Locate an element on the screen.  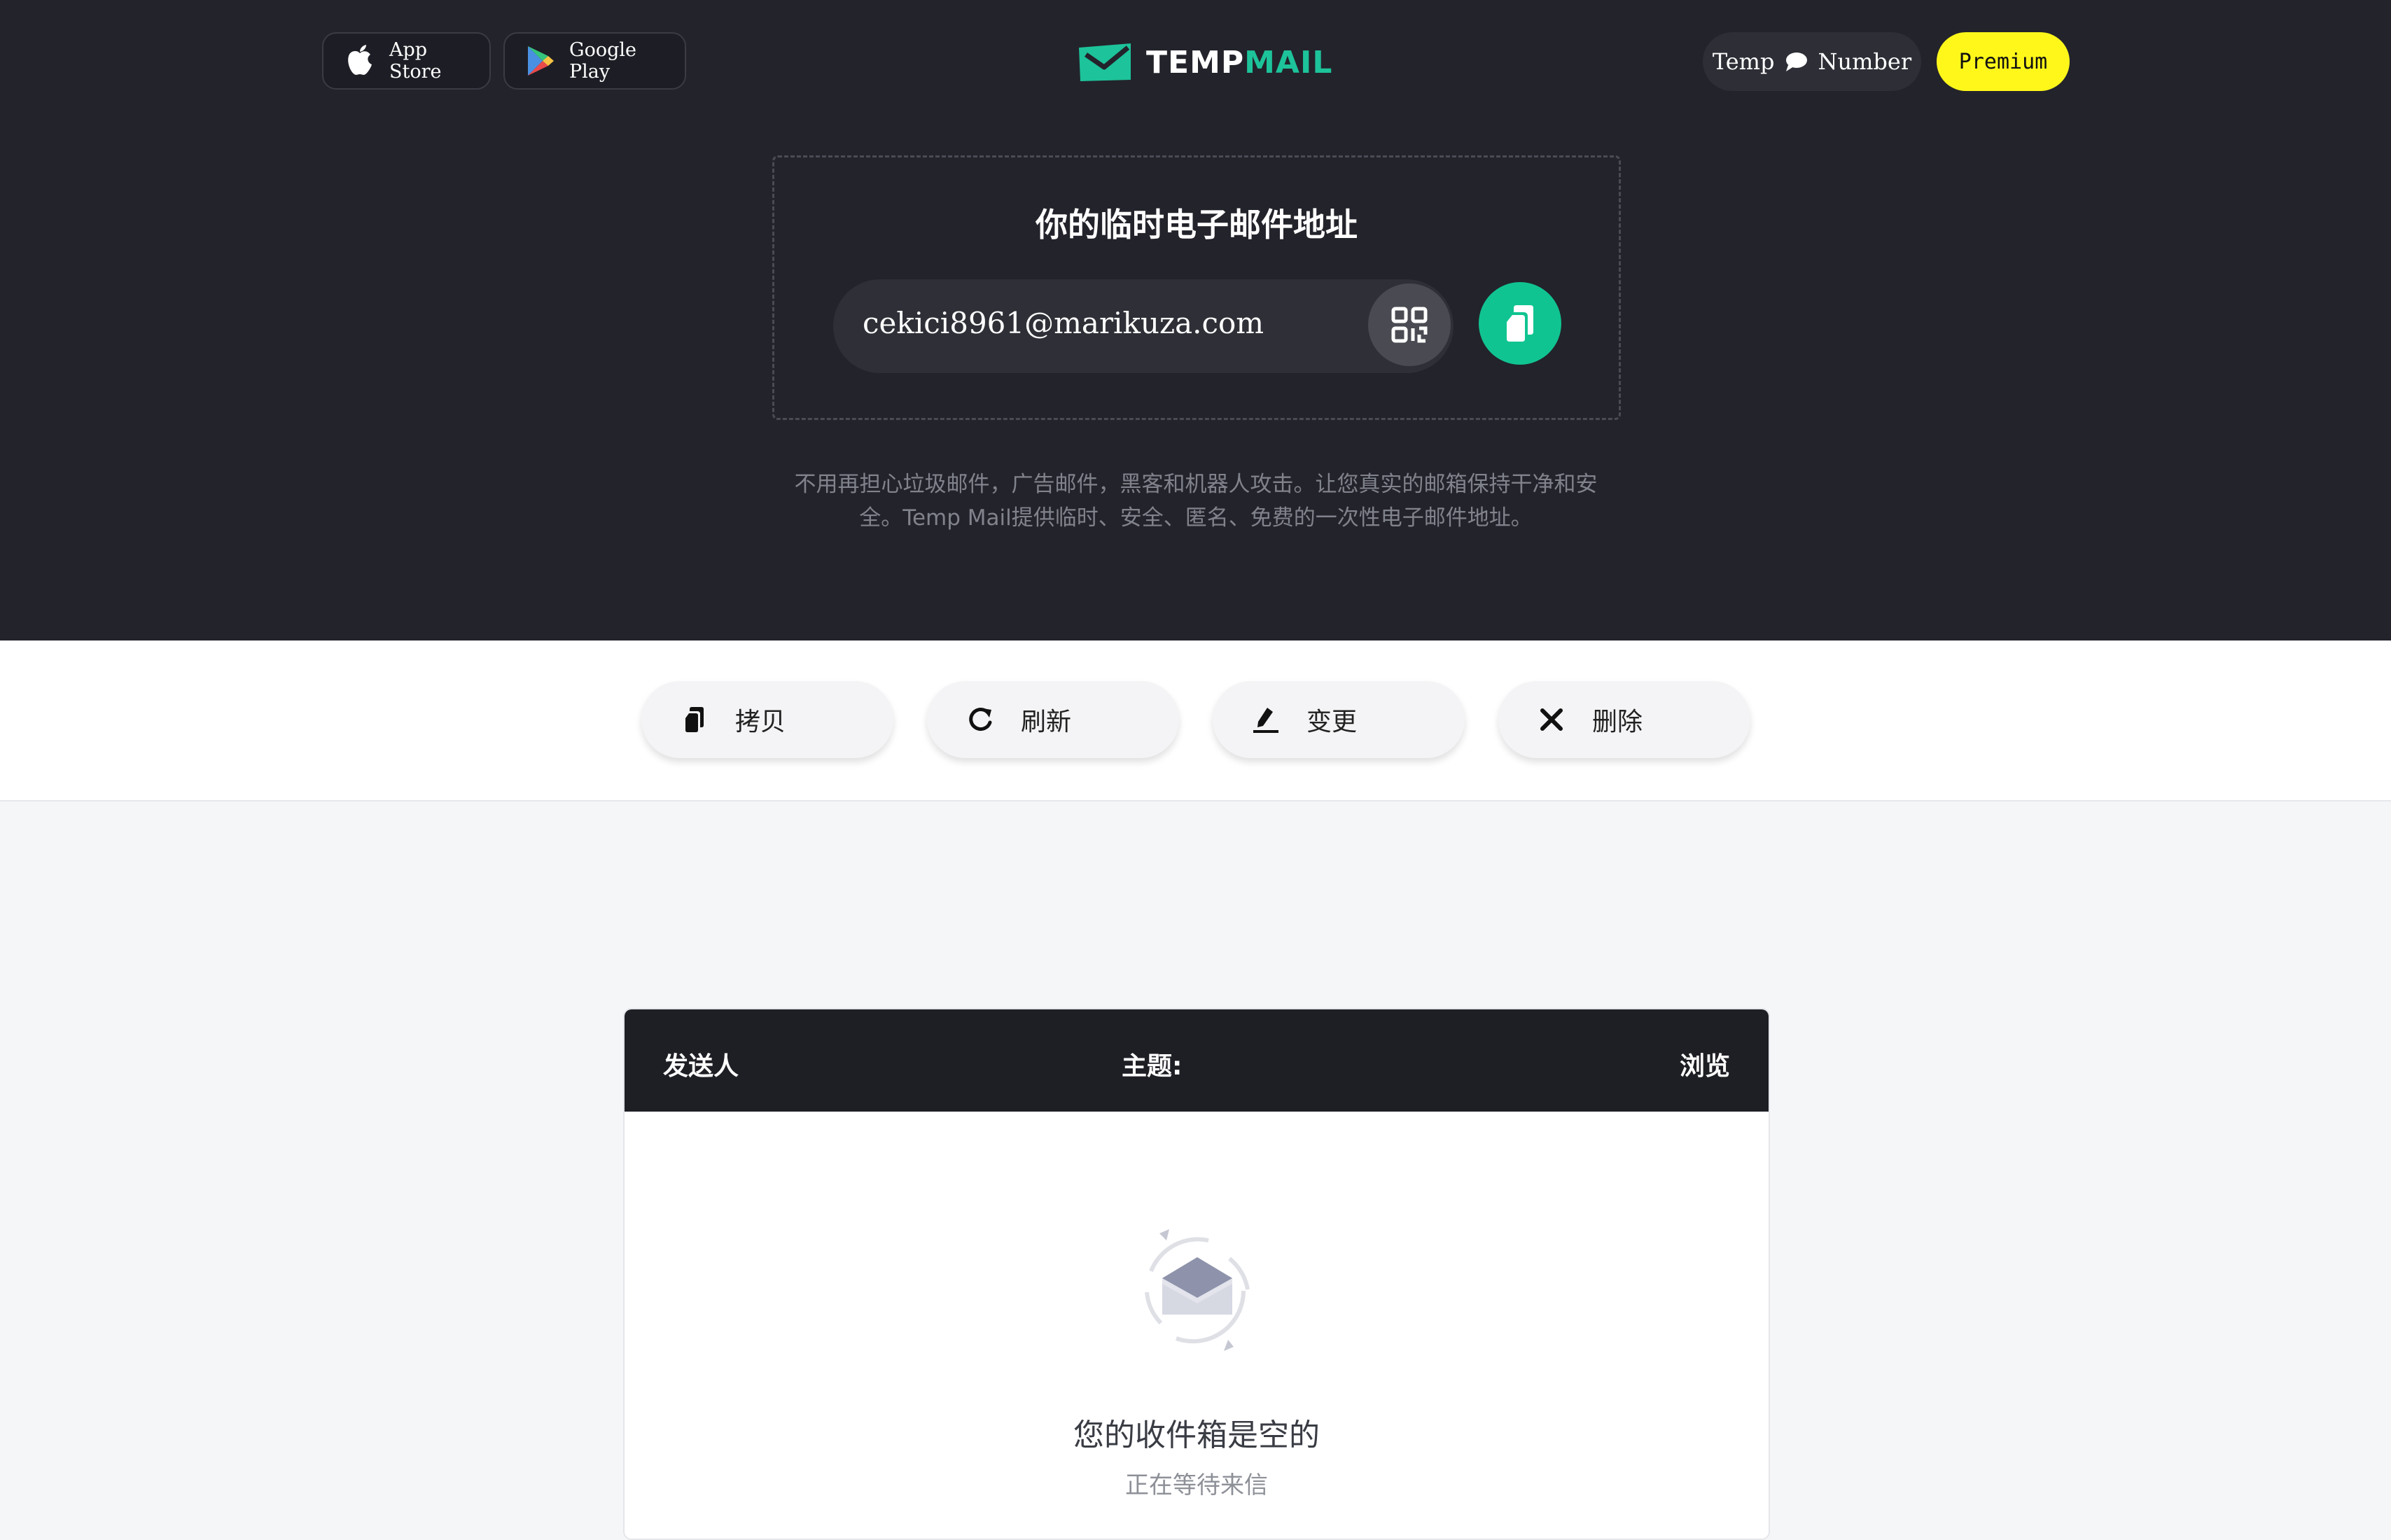
logo-text-temp: TEMP is located at coordinates (1195, 62).